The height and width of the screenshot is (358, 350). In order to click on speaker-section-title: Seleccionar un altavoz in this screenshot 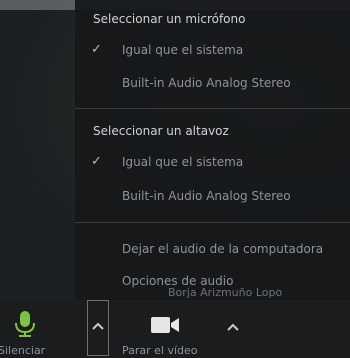, I will do `click(161, 131)`.